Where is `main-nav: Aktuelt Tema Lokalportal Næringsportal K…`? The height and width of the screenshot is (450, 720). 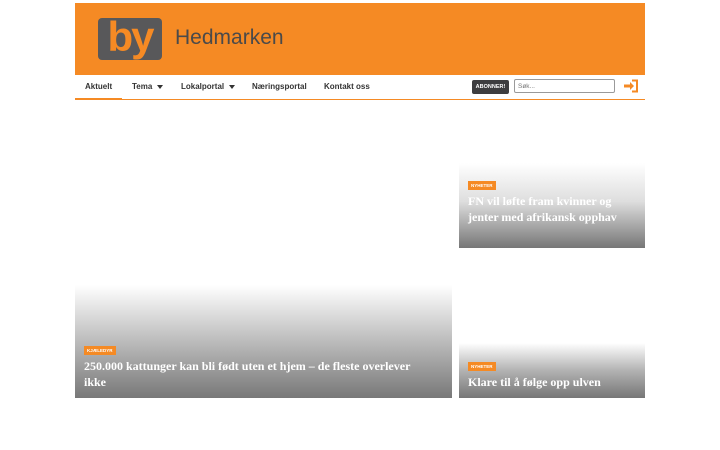
main-nav: Aktuelt Tema Lokalportal Næringsportal K… is located at coordinates (360, 87).